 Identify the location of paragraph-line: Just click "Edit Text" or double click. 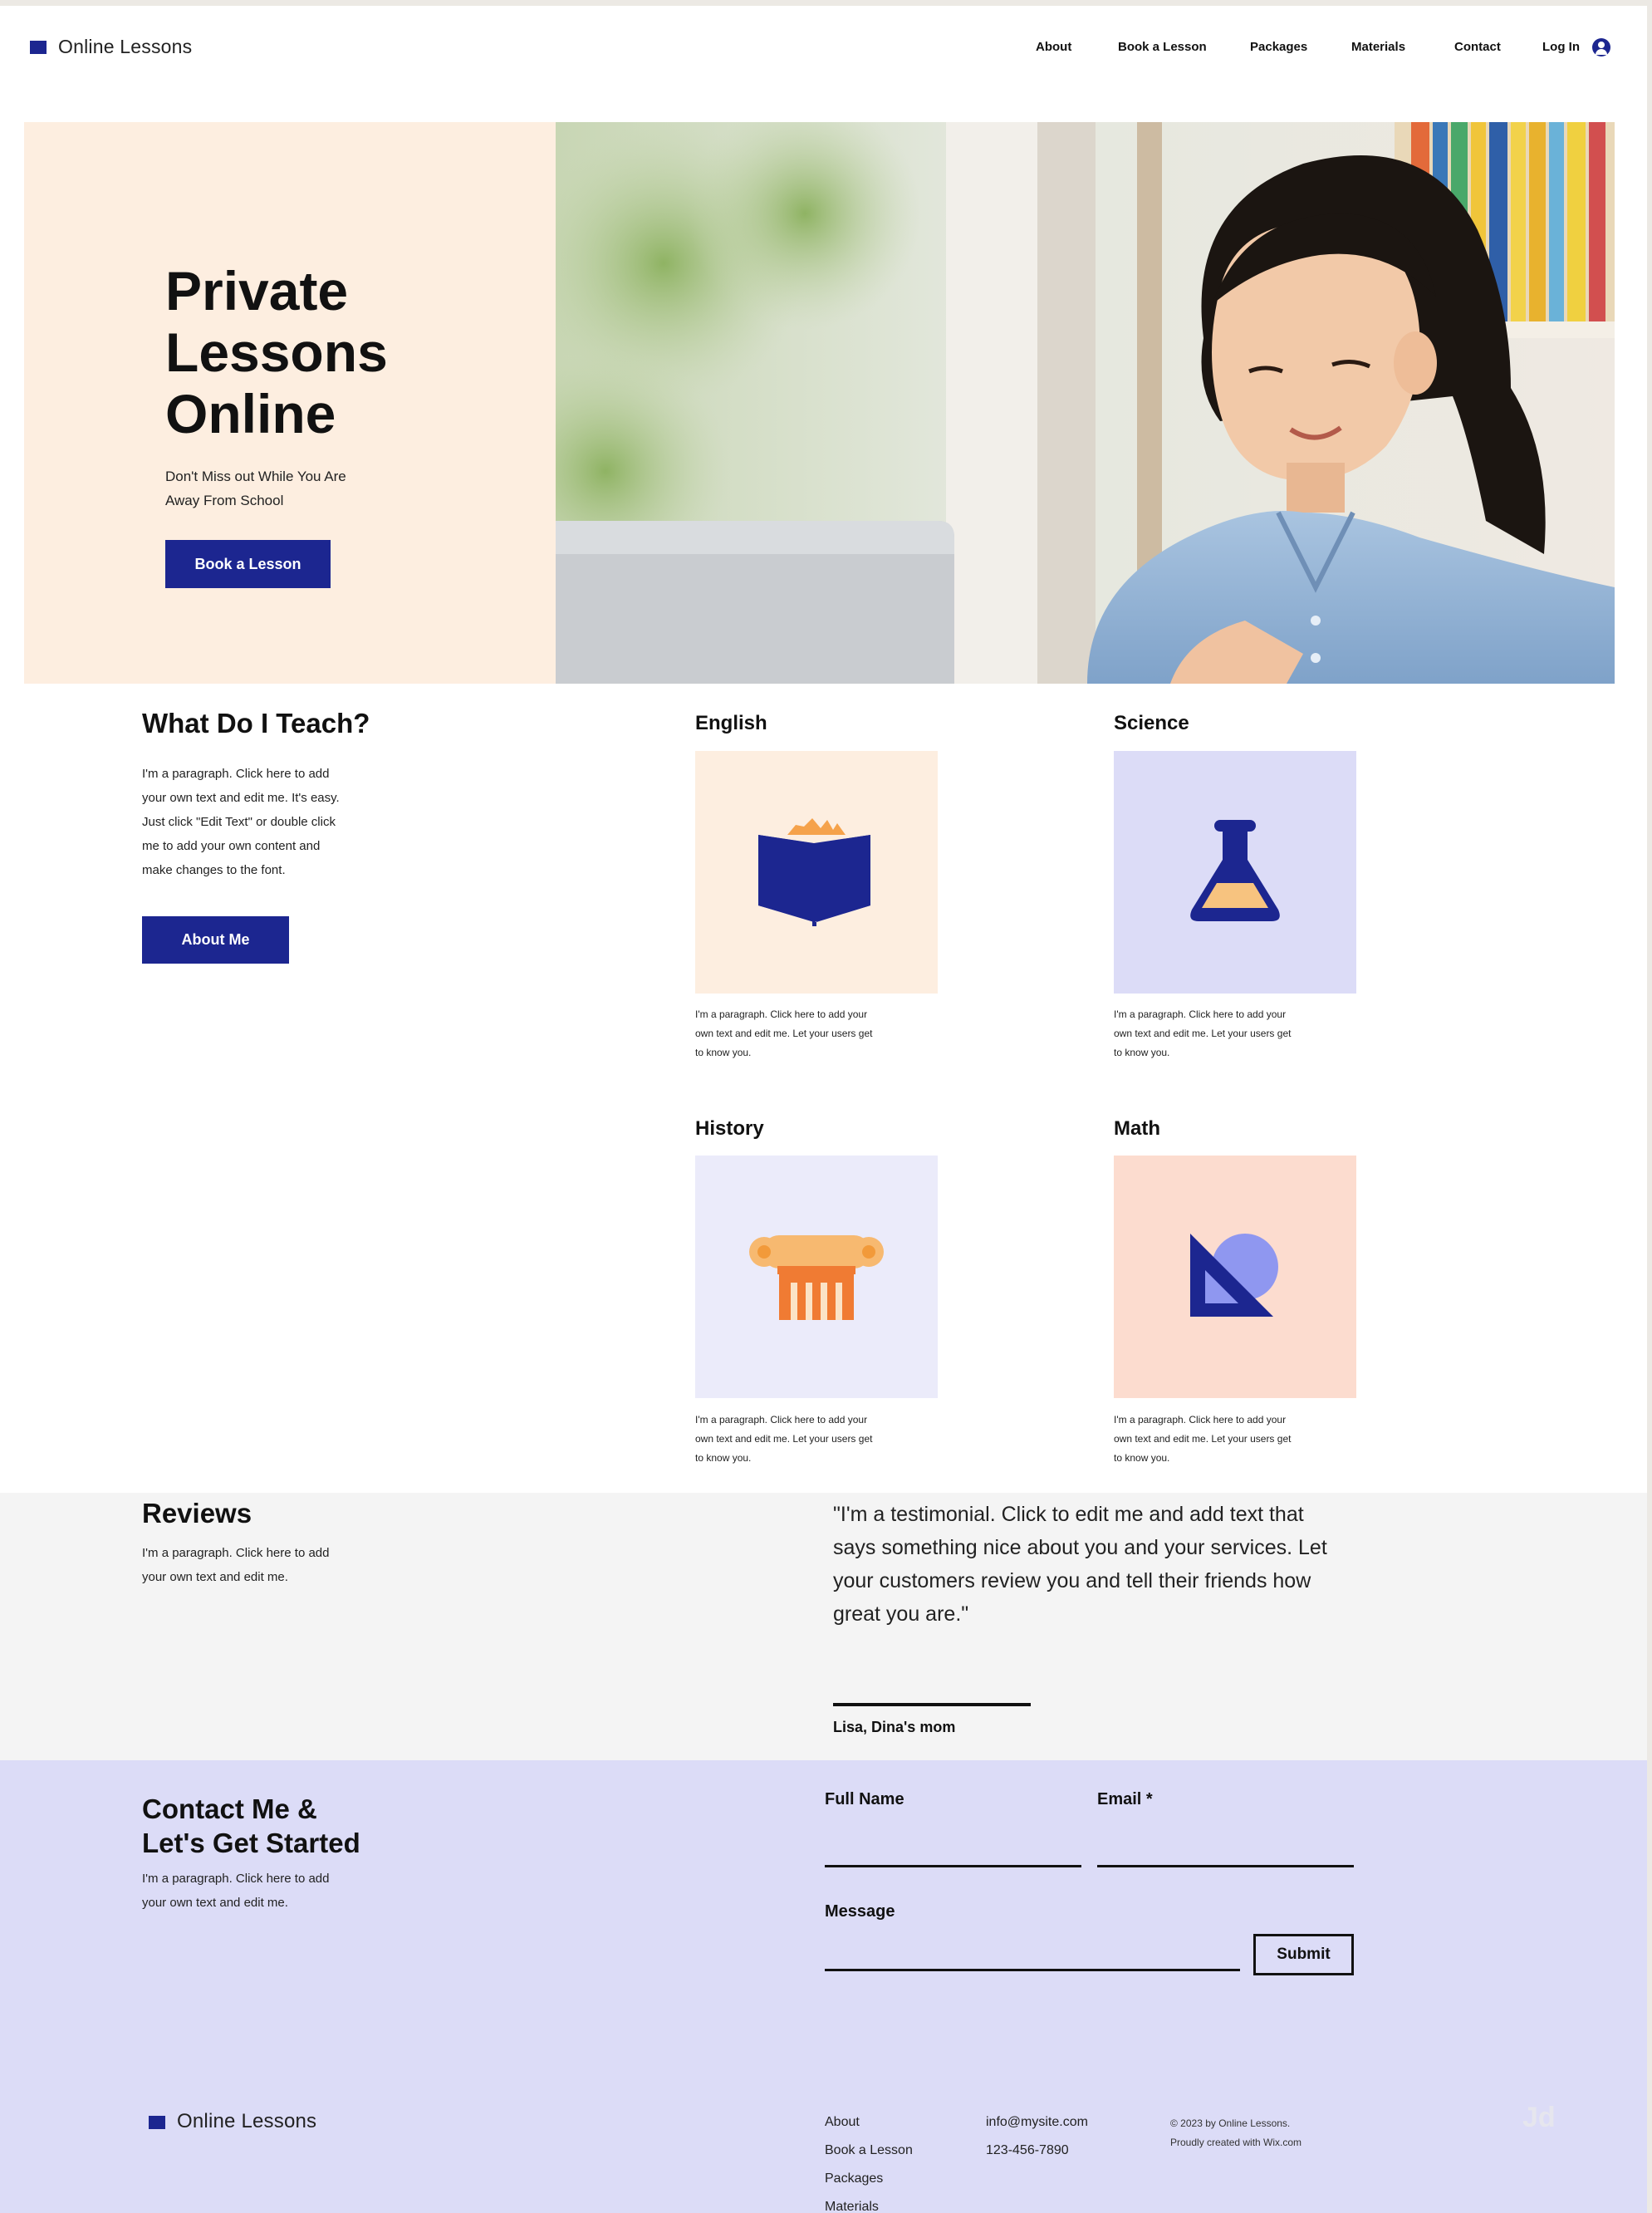
(239, 822).